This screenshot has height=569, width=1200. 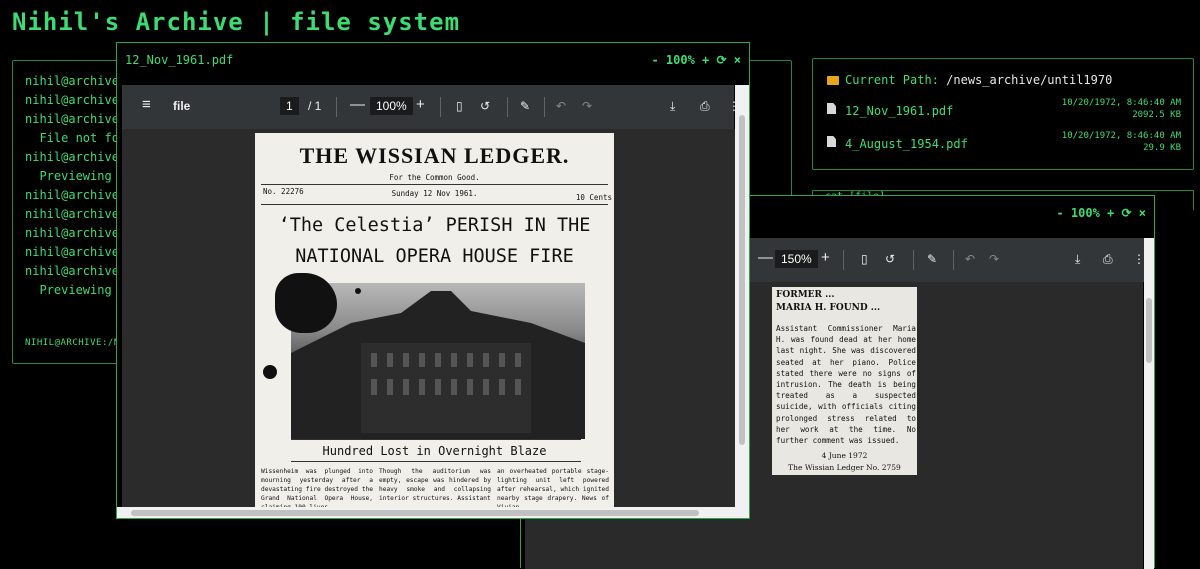 I want to click on headline: ‘The Celestia’ PERISH IN THE, so click(x=434, y=225).